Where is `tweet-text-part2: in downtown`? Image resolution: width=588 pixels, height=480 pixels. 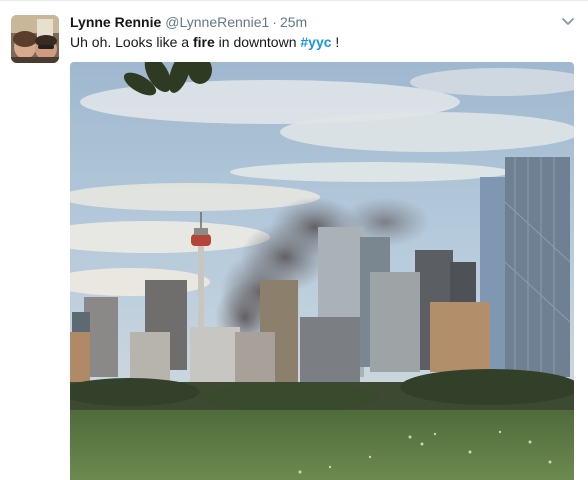 tweet-text-part2: in downtown is located at coordinates (257, 42).